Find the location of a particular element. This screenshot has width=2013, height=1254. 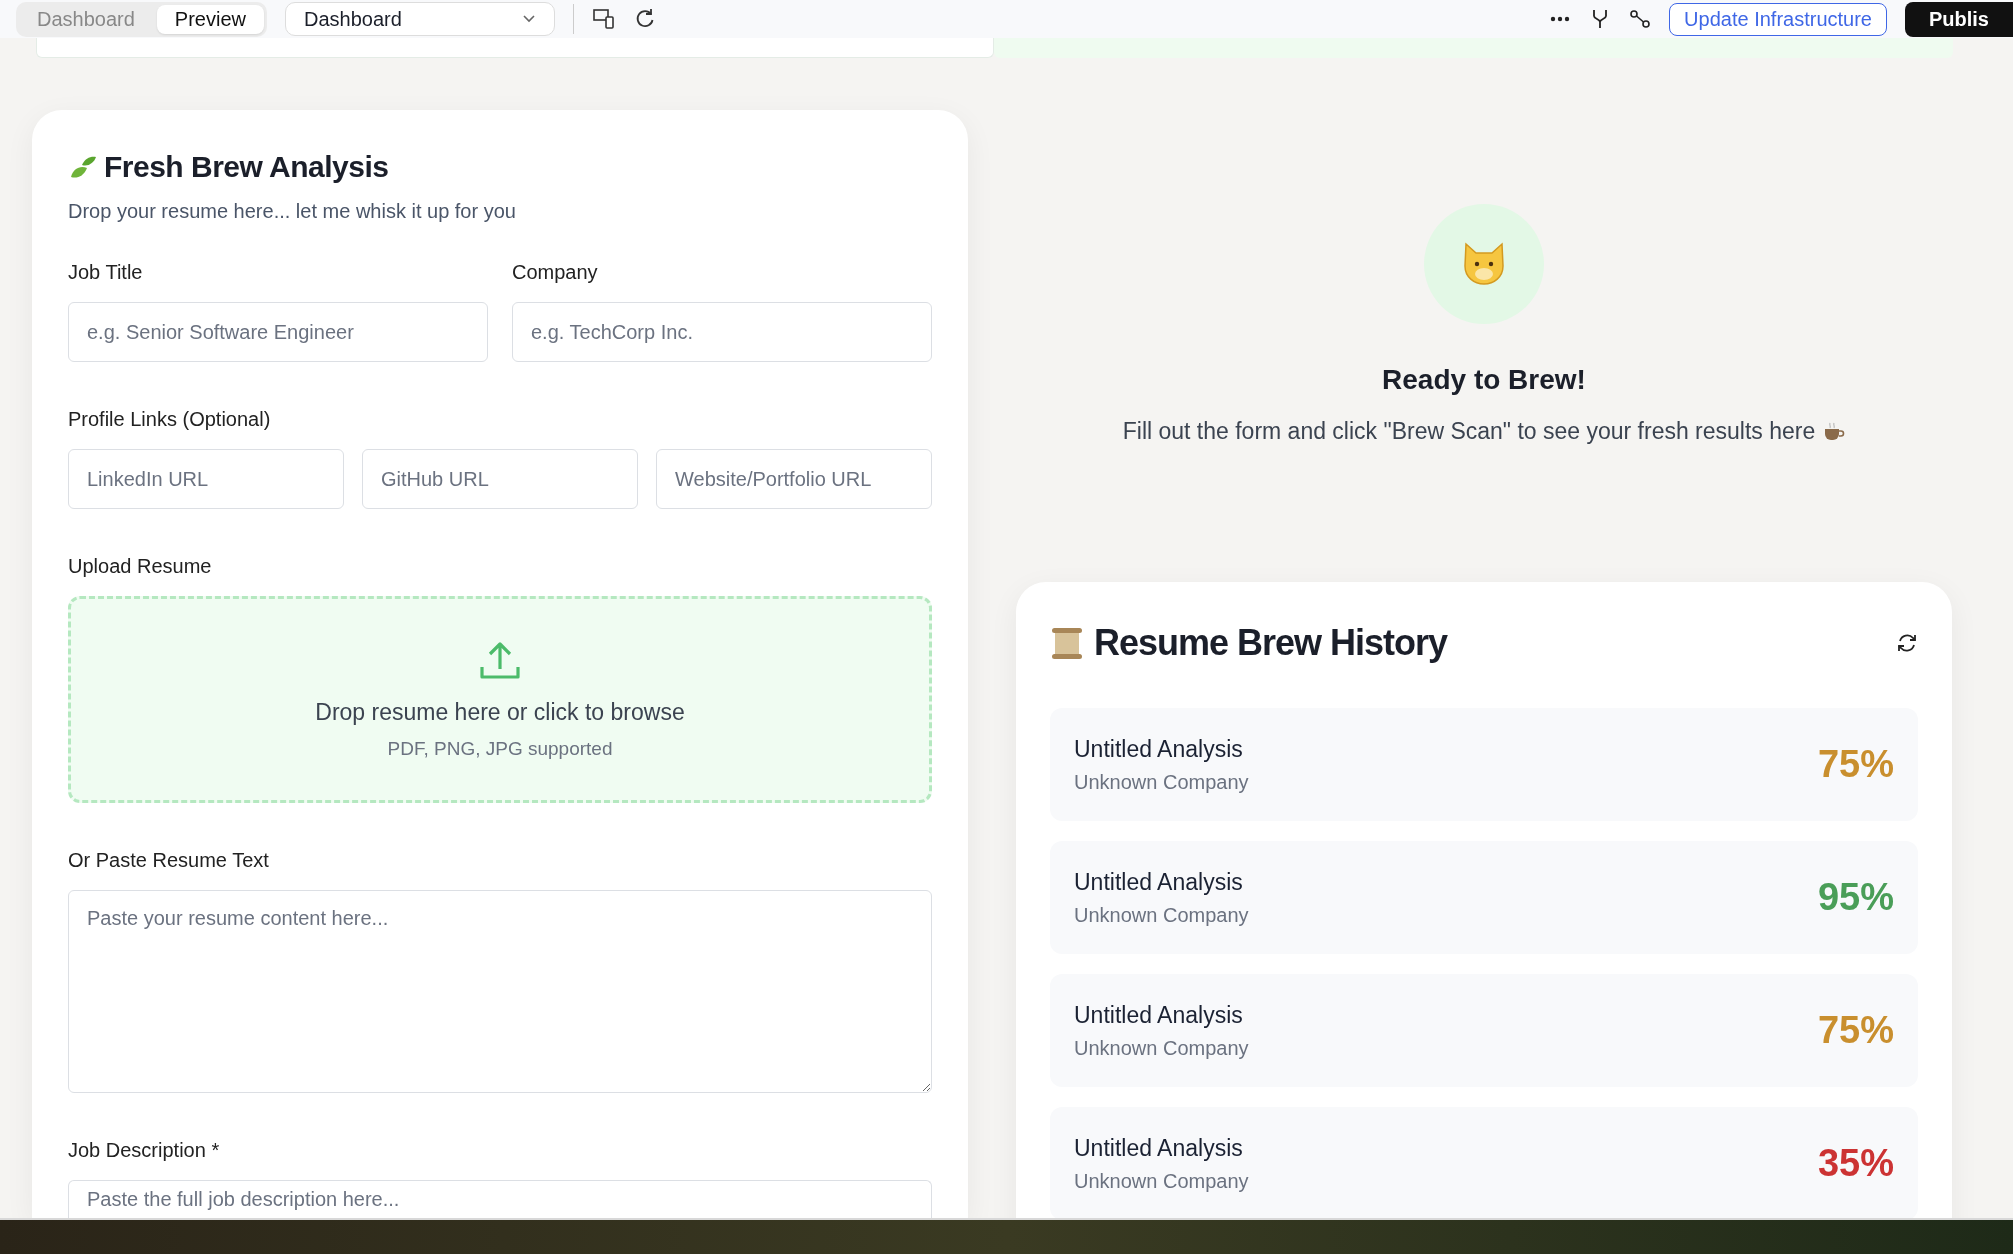

field-label: Company is located at coordinates (555, 272).